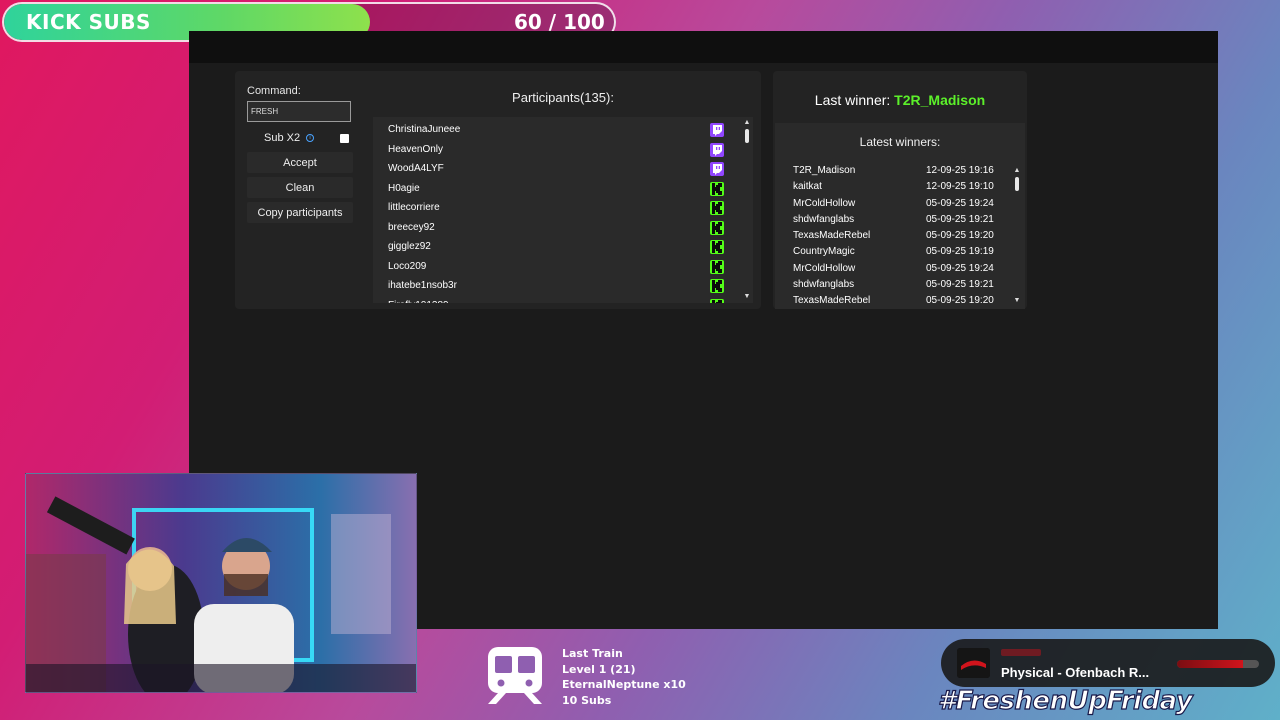 The height and width of the screenshot is (720, 1280). Describe the element at coordinates (300, 162) in the screenshot. I see `accept-button: Accept` at that location.